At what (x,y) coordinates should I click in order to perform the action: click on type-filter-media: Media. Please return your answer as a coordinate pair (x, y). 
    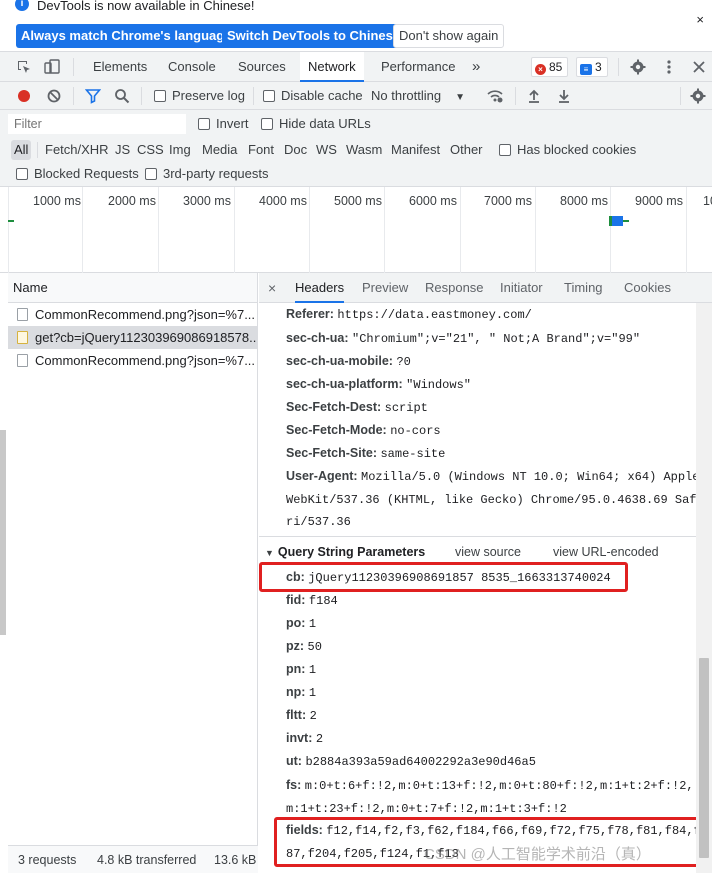
    Looking at the image, I should click on (219, 150).